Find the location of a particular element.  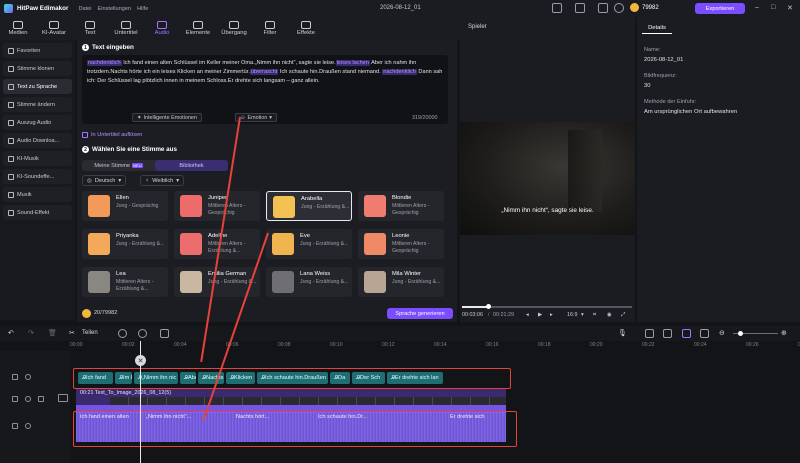

redo-icon: ↷ is located at coordinates (31, 333).